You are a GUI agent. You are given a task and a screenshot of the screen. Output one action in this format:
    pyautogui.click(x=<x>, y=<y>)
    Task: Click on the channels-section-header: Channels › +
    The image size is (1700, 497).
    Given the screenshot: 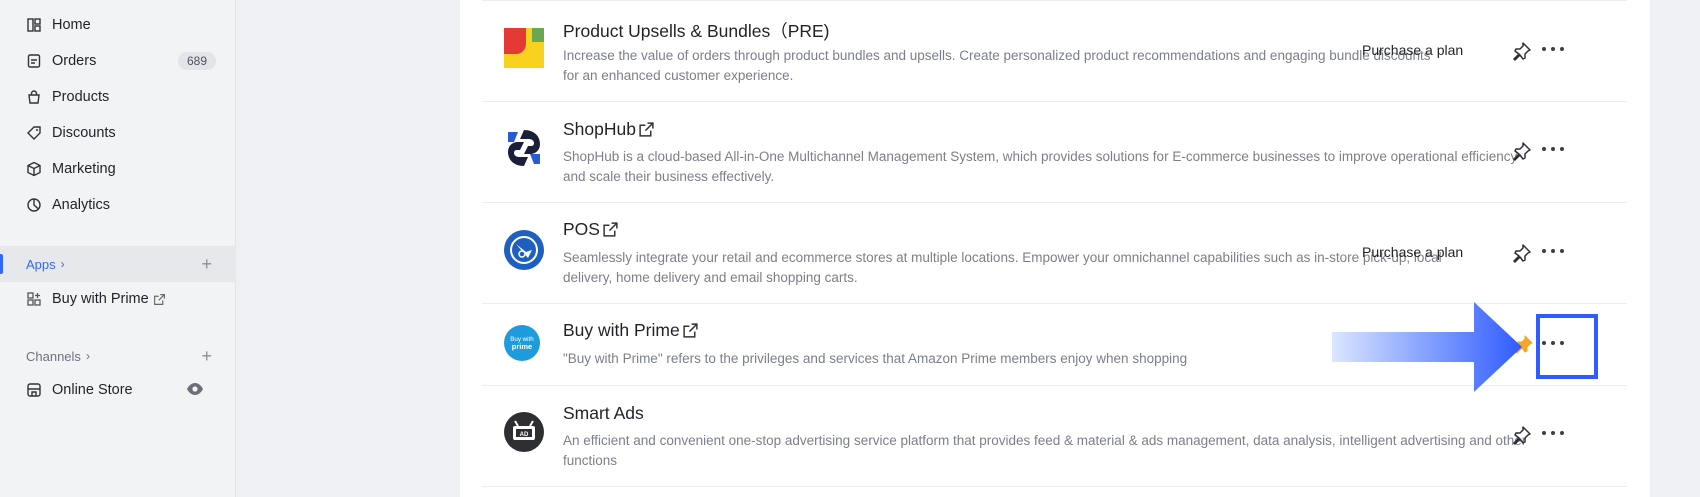 What is the action you would take?
    pyautogui.click(x=118, y=356)
    